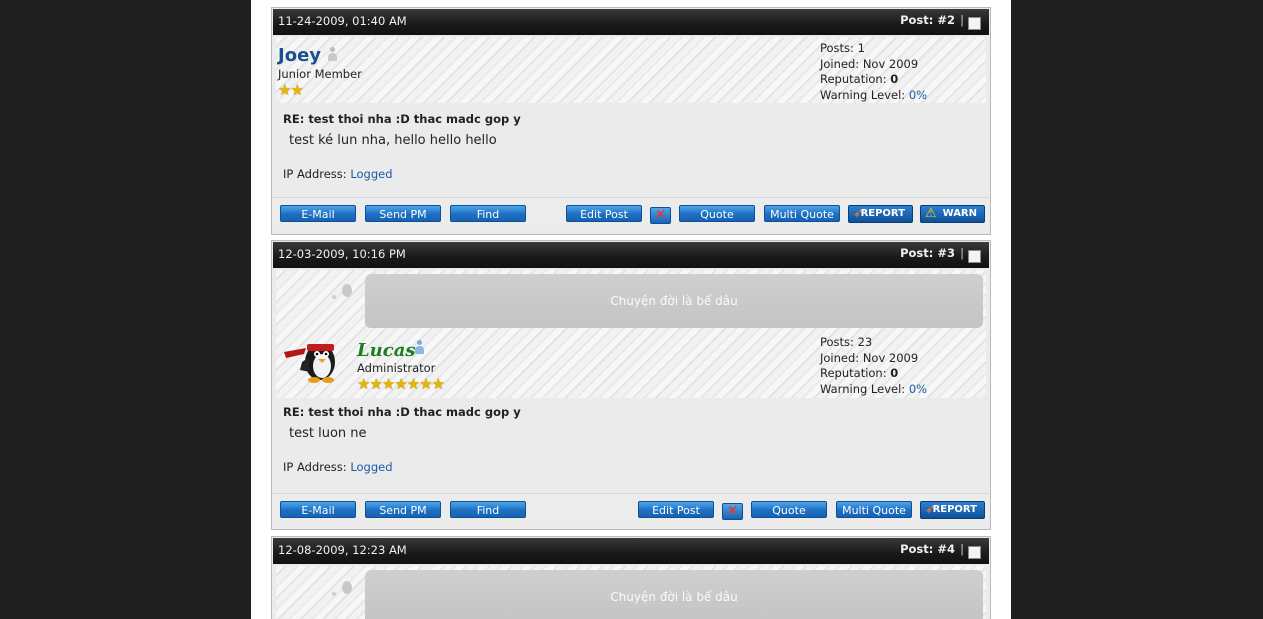  What do you see at coordinates (842, 48) in the screenshot?
I see `post-count: Posts: 1` at bounding box center [842, 48].